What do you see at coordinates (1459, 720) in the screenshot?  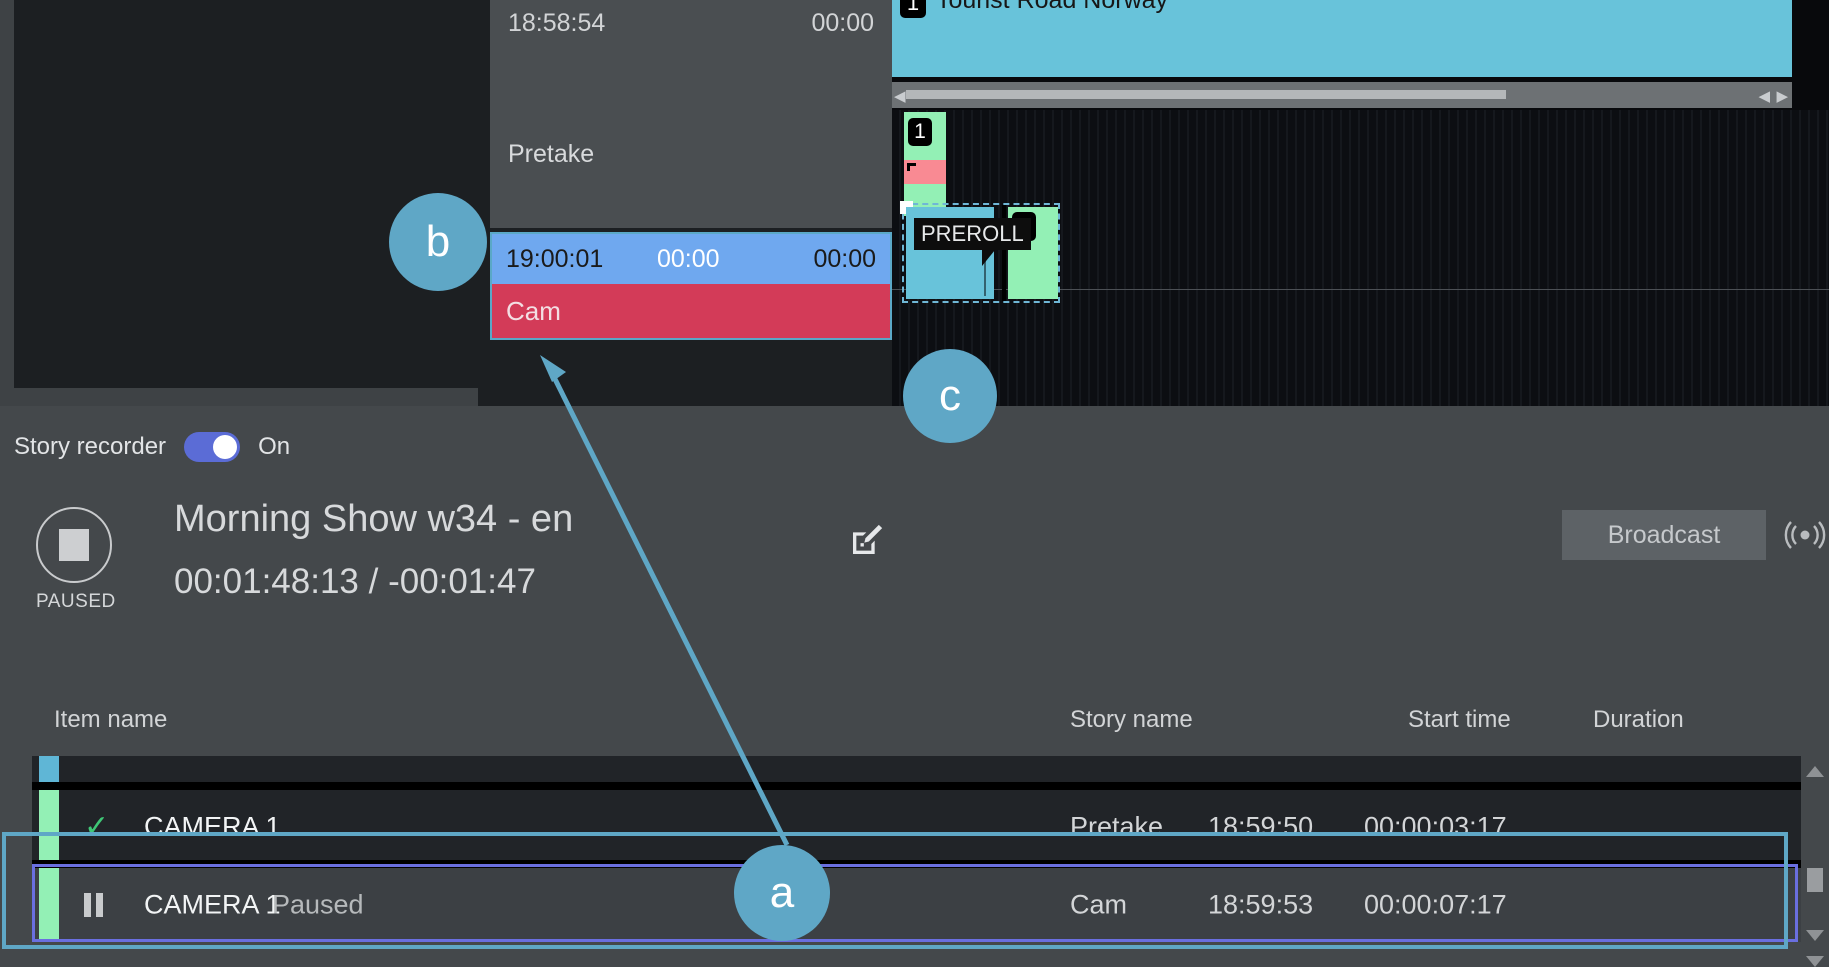 I see `column-header-start-time: Start time` at bounding box center [1459, 720].